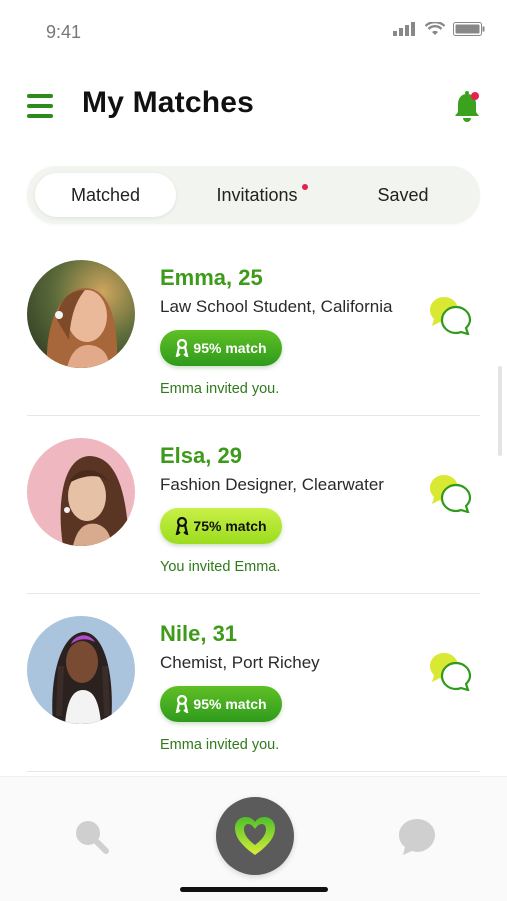  I want to click on match-role: Law School Student, California, so click(276, 306).